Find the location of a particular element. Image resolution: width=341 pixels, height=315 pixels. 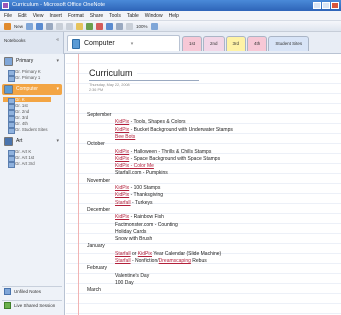

section-tab-1st: 1st is located at coordinates (192, 43).